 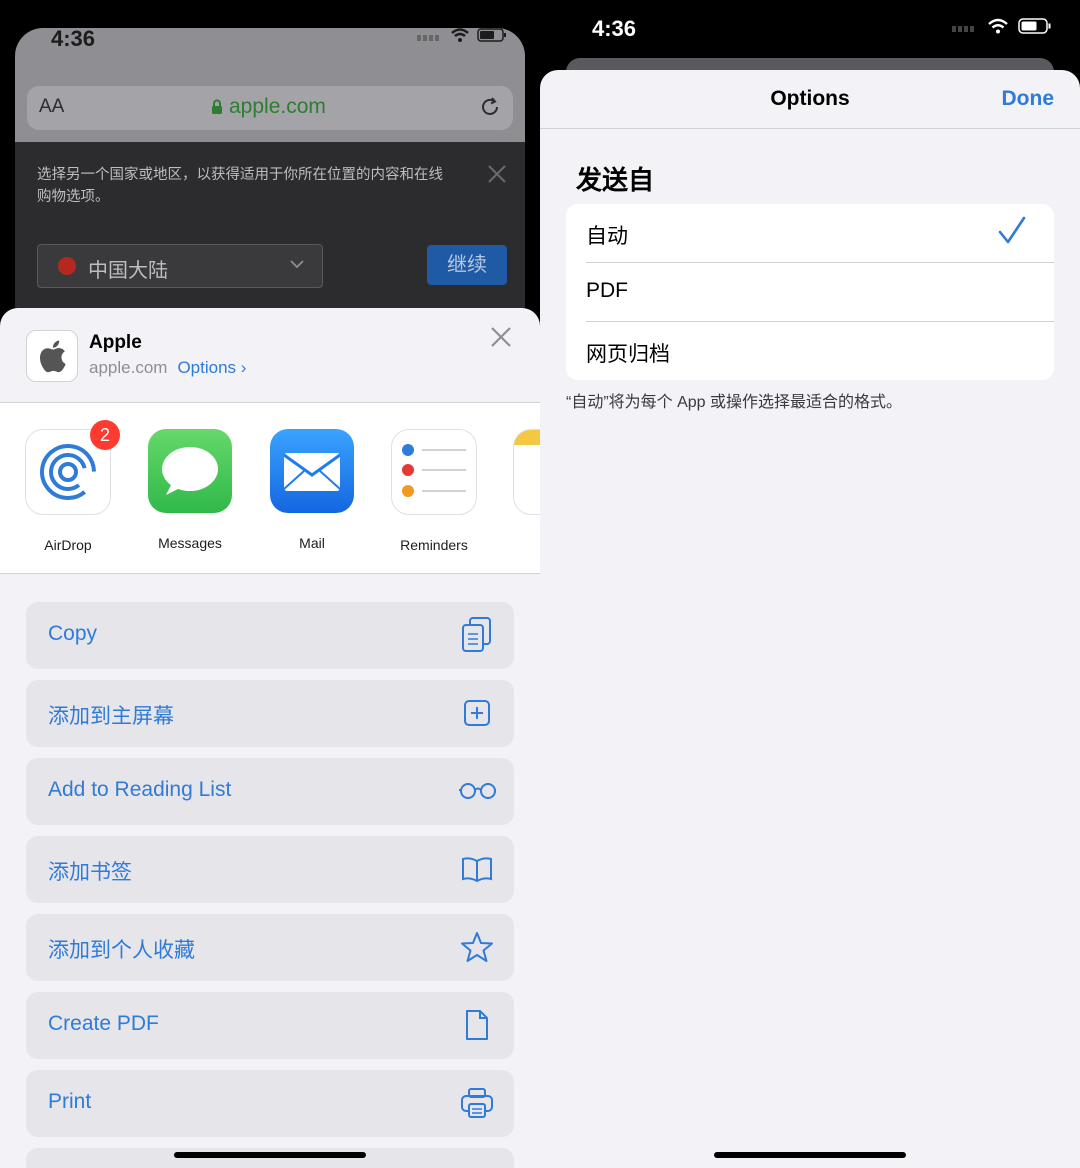 I want to click on notes-icon, so click(x=526, y=472).